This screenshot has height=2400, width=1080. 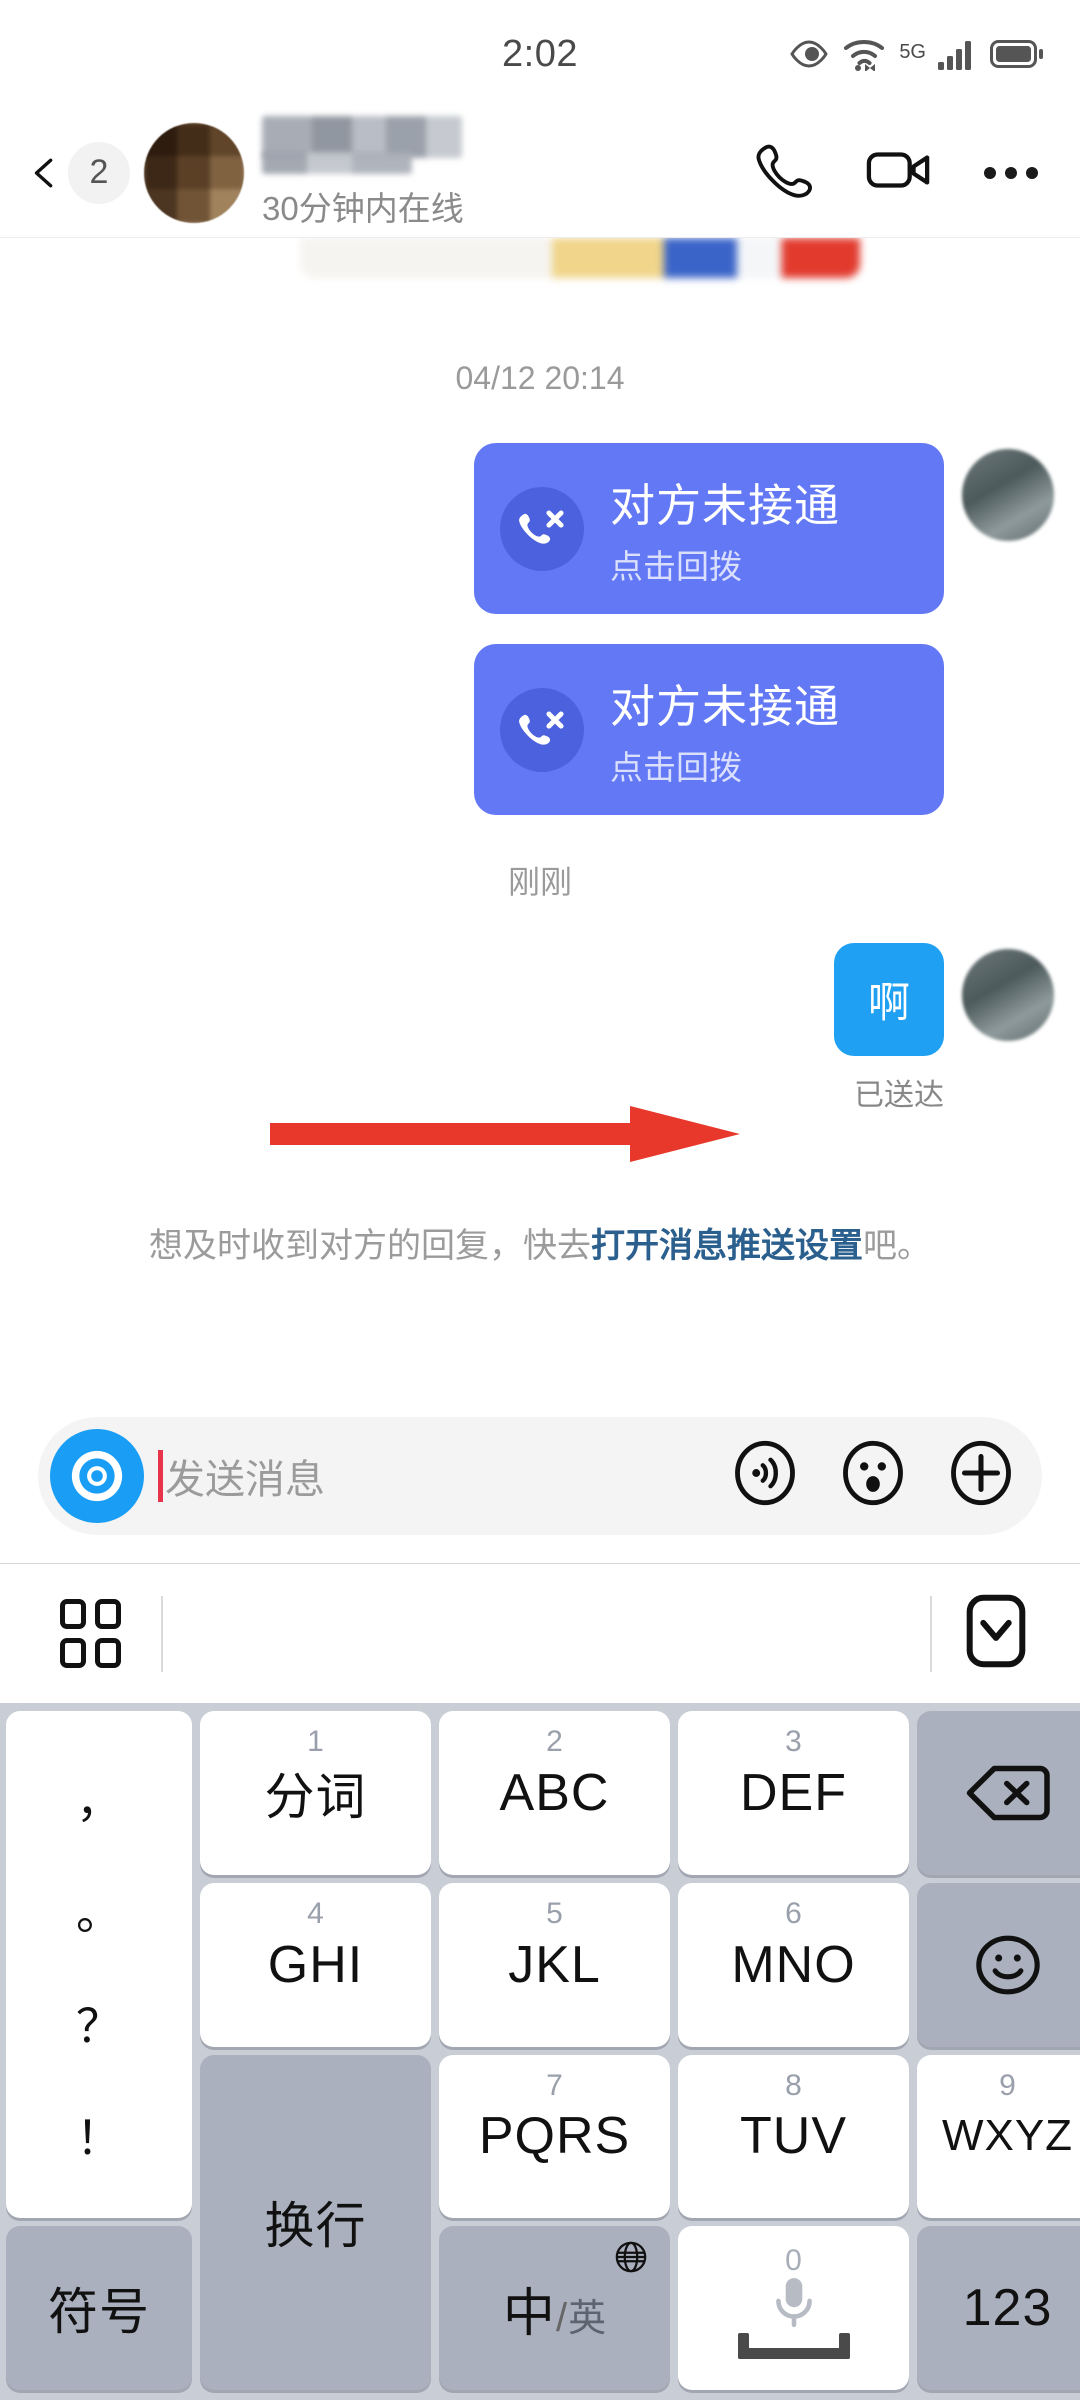 I want to click on punctuation-key: ， 。 ？ ！, so click(x=99, y=1965).